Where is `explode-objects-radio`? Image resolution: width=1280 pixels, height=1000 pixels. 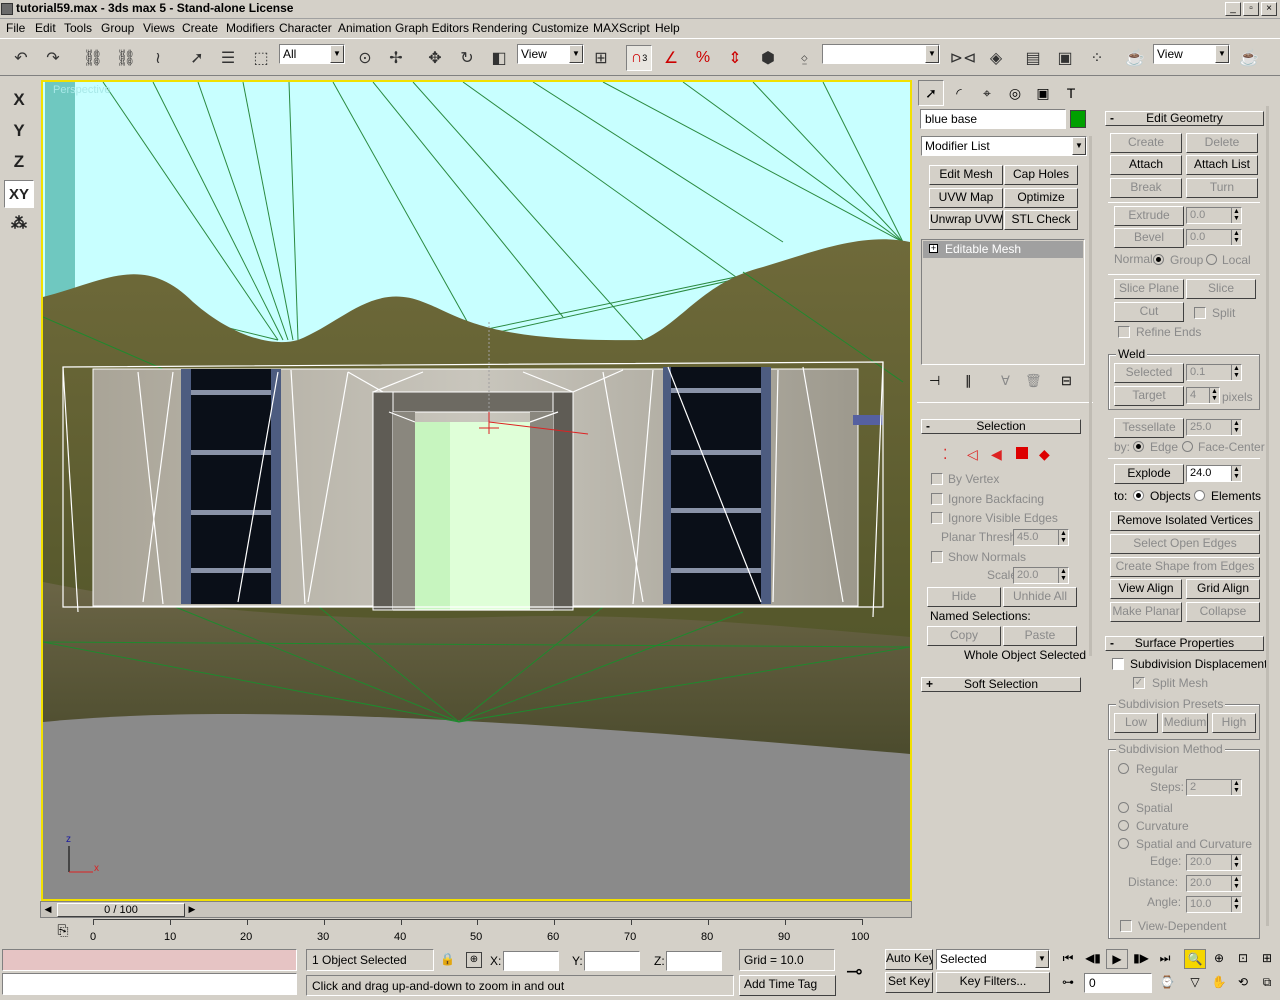 explode-objects-radio is located at coordinates (1138, 495).